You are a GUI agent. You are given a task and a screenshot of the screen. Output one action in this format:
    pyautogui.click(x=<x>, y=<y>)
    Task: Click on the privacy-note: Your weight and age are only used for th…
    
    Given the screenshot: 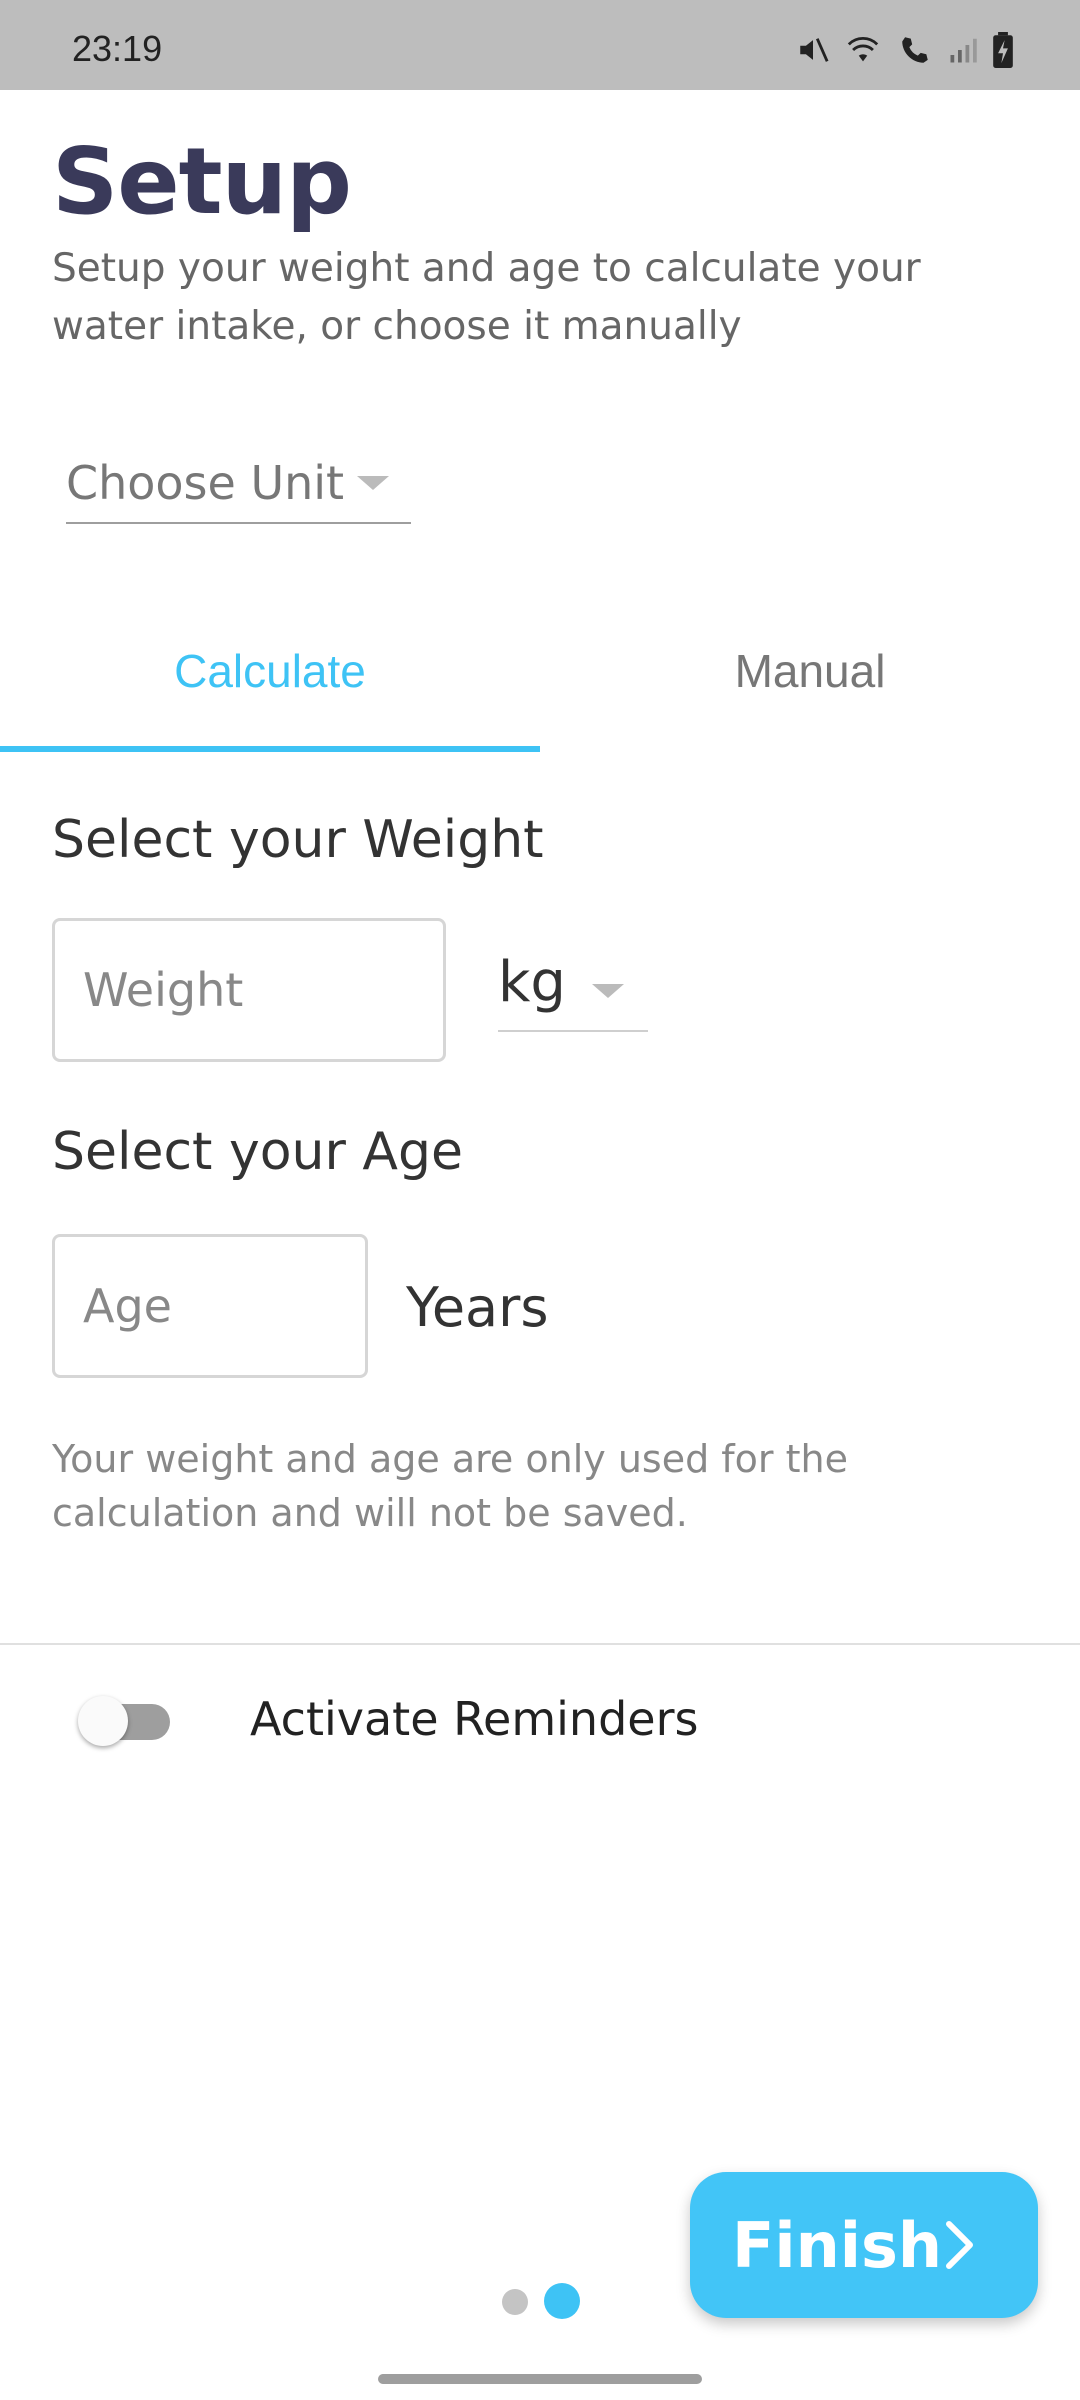 What is the action you would take?
    pyautogui.click(x=450, y=1486)
    